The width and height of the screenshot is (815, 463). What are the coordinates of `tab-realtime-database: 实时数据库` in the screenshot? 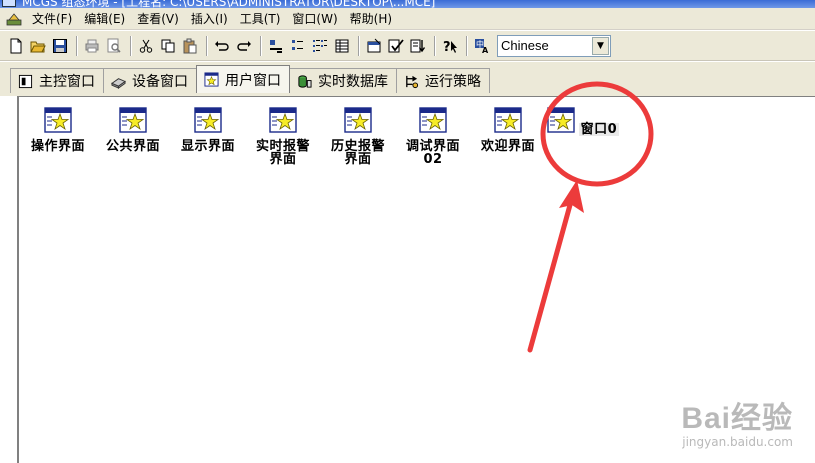 It's located at (343, 80).